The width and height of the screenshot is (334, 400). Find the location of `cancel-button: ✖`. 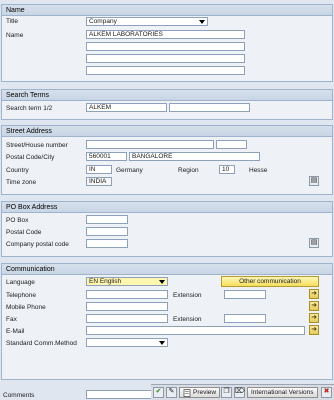

cancel-button: ✖ is located at coordinates (326, 392).